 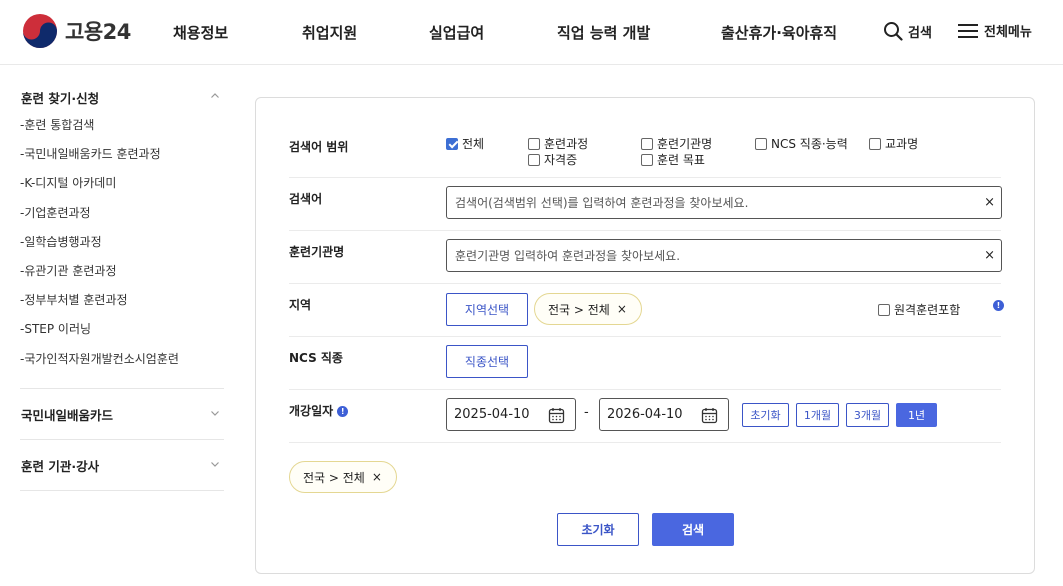 I want to click on keyword-label: 검색어, so click(x=306, y=199).